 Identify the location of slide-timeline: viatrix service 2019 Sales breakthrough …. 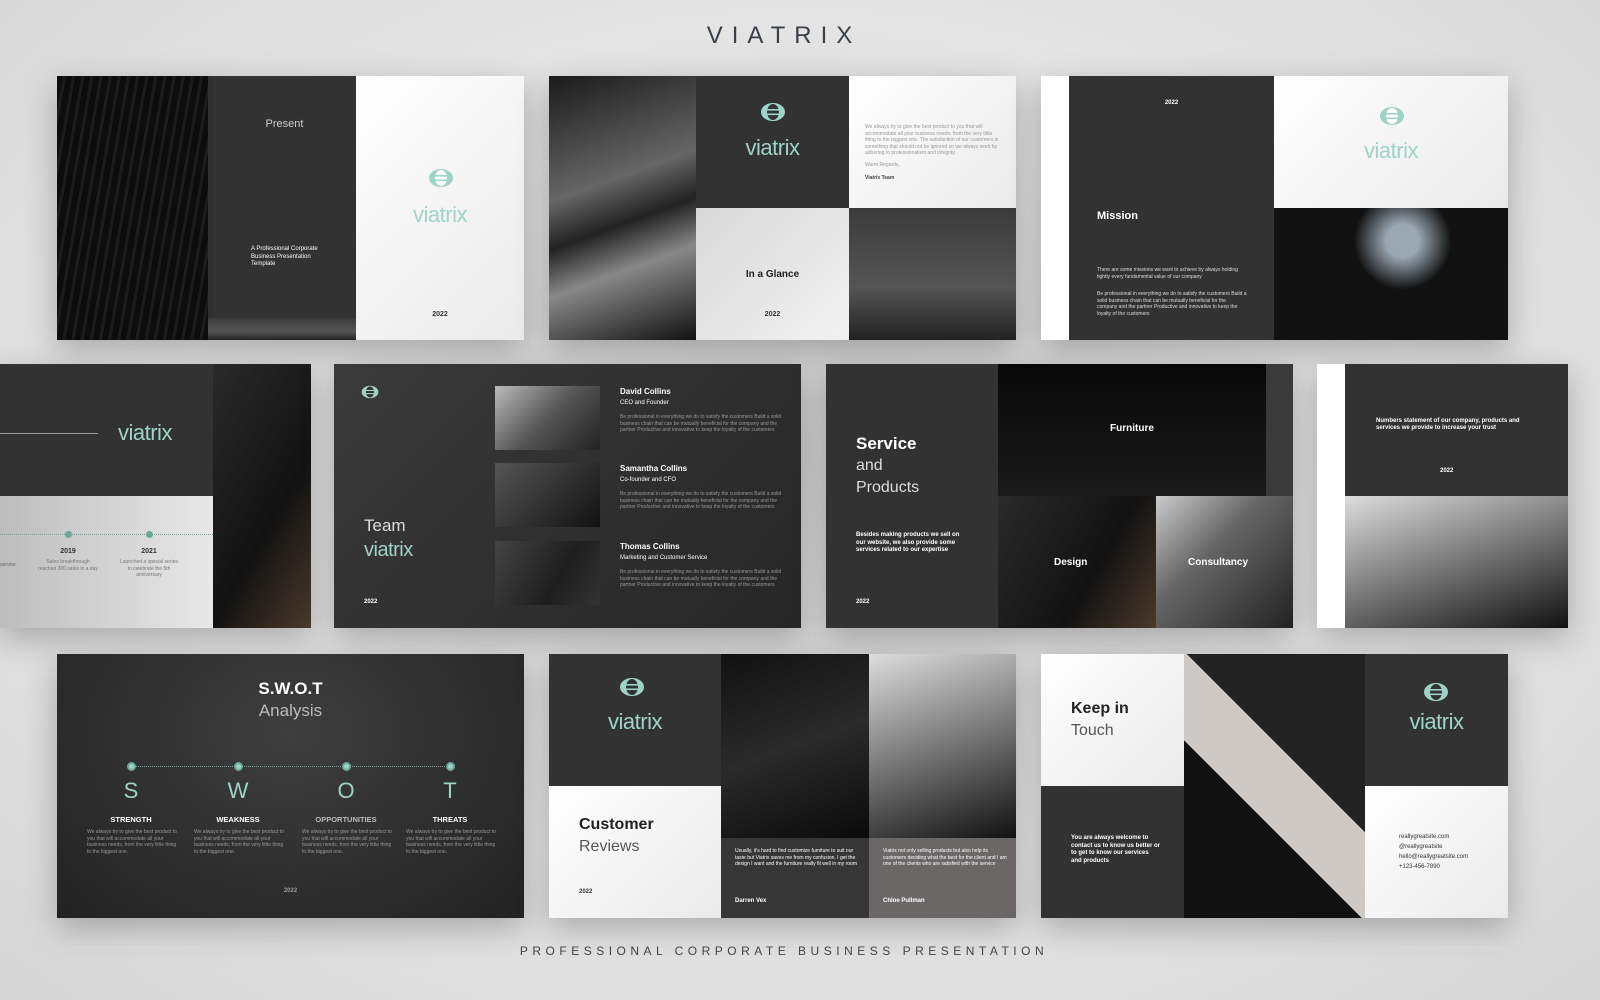
(155, 496).